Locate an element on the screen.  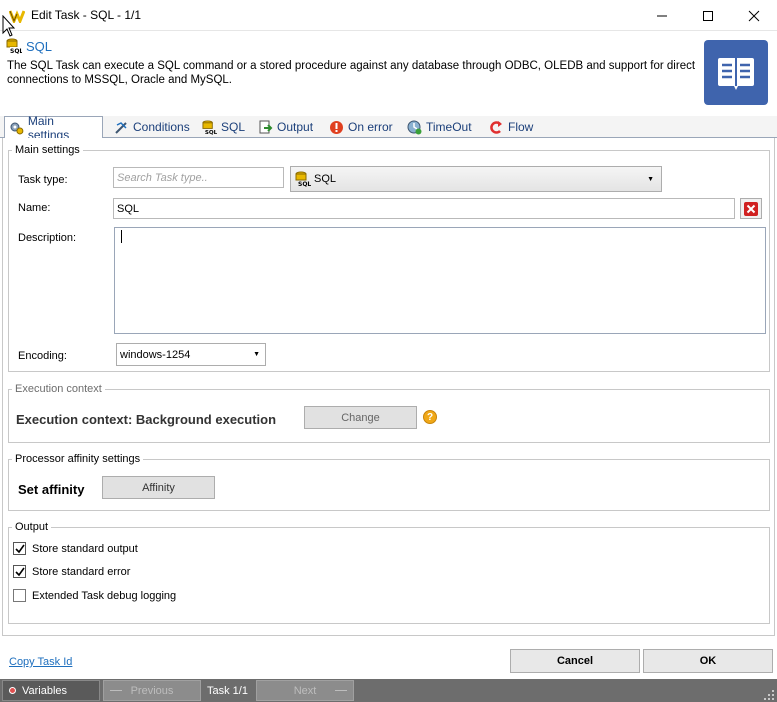
cancel-button: Cancel is located at coordinates (575, 661).